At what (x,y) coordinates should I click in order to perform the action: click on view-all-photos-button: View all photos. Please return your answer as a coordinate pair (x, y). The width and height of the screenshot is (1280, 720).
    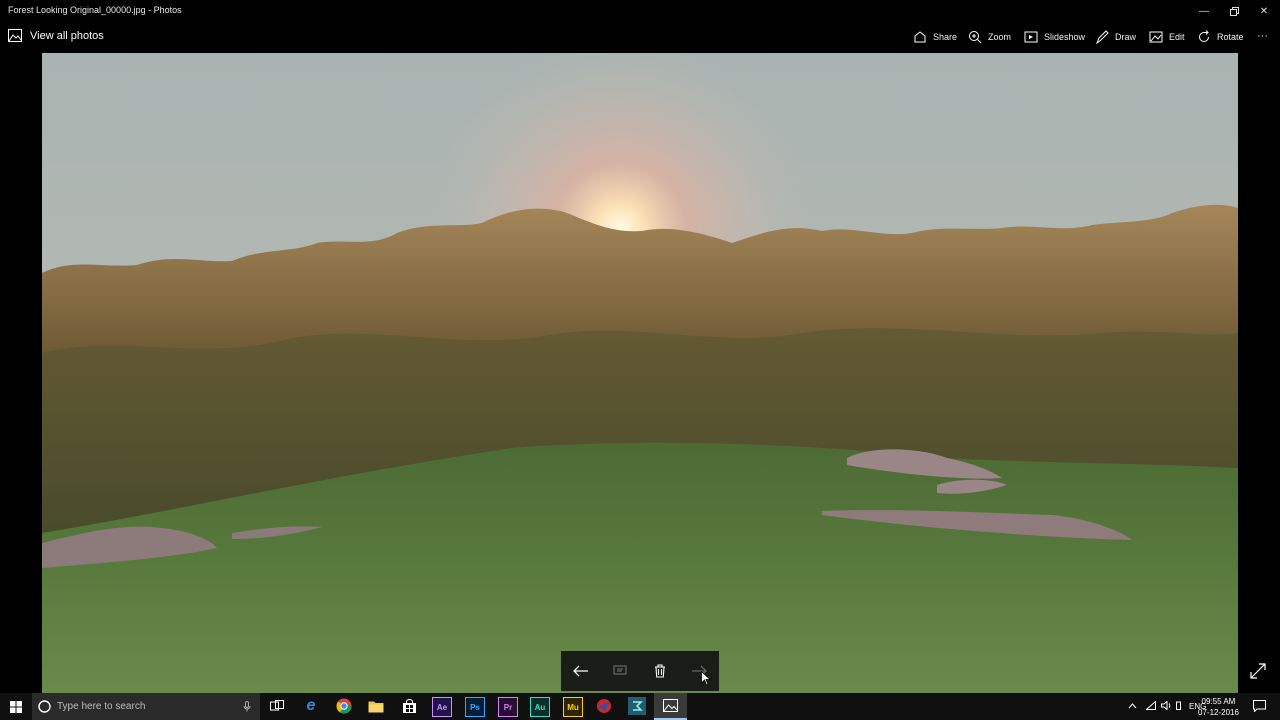
    Looking at the image, I should click on (56, 35).